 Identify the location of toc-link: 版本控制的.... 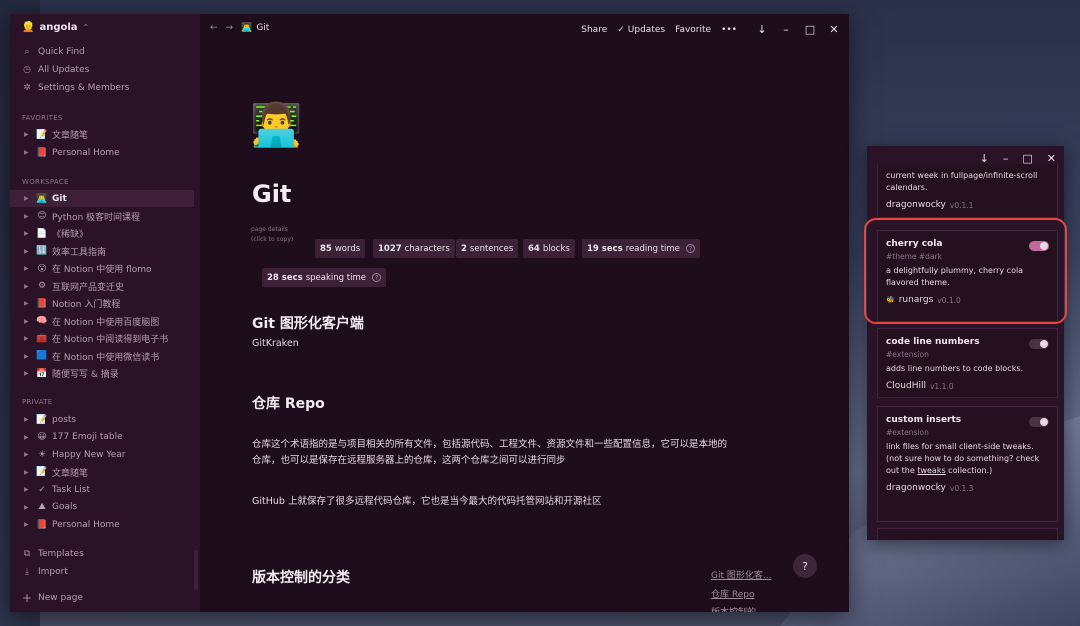
(738, 608).